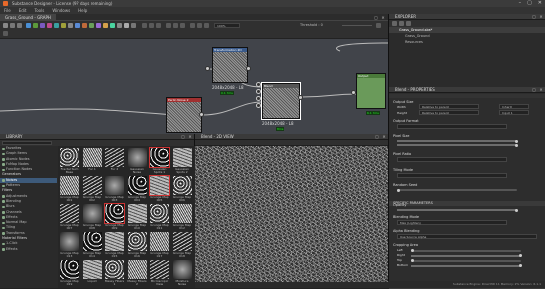  I want to click on frame-icon, so click(144, 25).